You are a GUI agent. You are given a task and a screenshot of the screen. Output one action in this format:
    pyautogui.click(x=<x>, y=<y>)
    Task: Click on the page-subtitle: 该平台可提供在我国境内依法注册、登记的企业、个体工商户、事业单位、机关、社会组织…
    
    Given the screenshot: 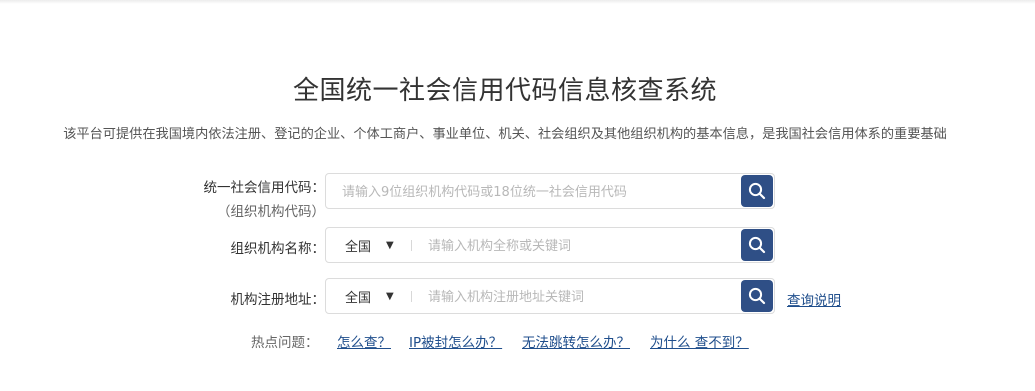 What is the action you would take?
    pyautogui.click(x=505, y=134)
    